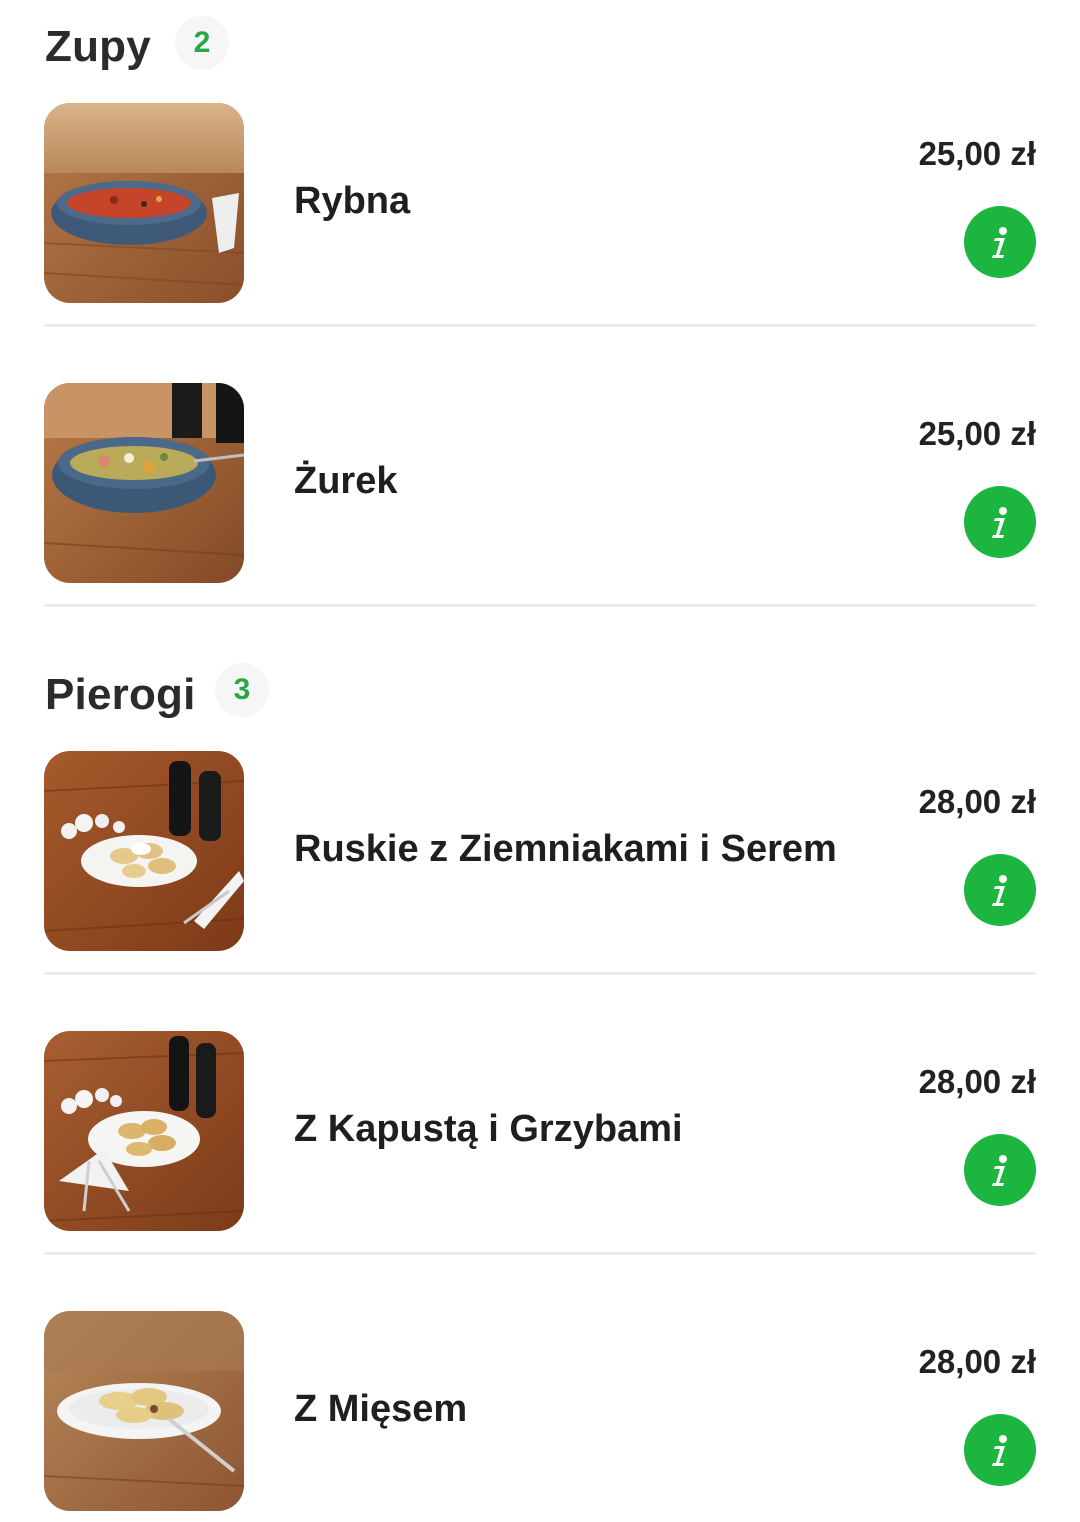 The image size is (1080, 1522). What do you see at coordinates (540, 203) in the screenshot?
I see `menu-item-rybna: Rybna 25,00 zł` at bounding box center [540, 203].